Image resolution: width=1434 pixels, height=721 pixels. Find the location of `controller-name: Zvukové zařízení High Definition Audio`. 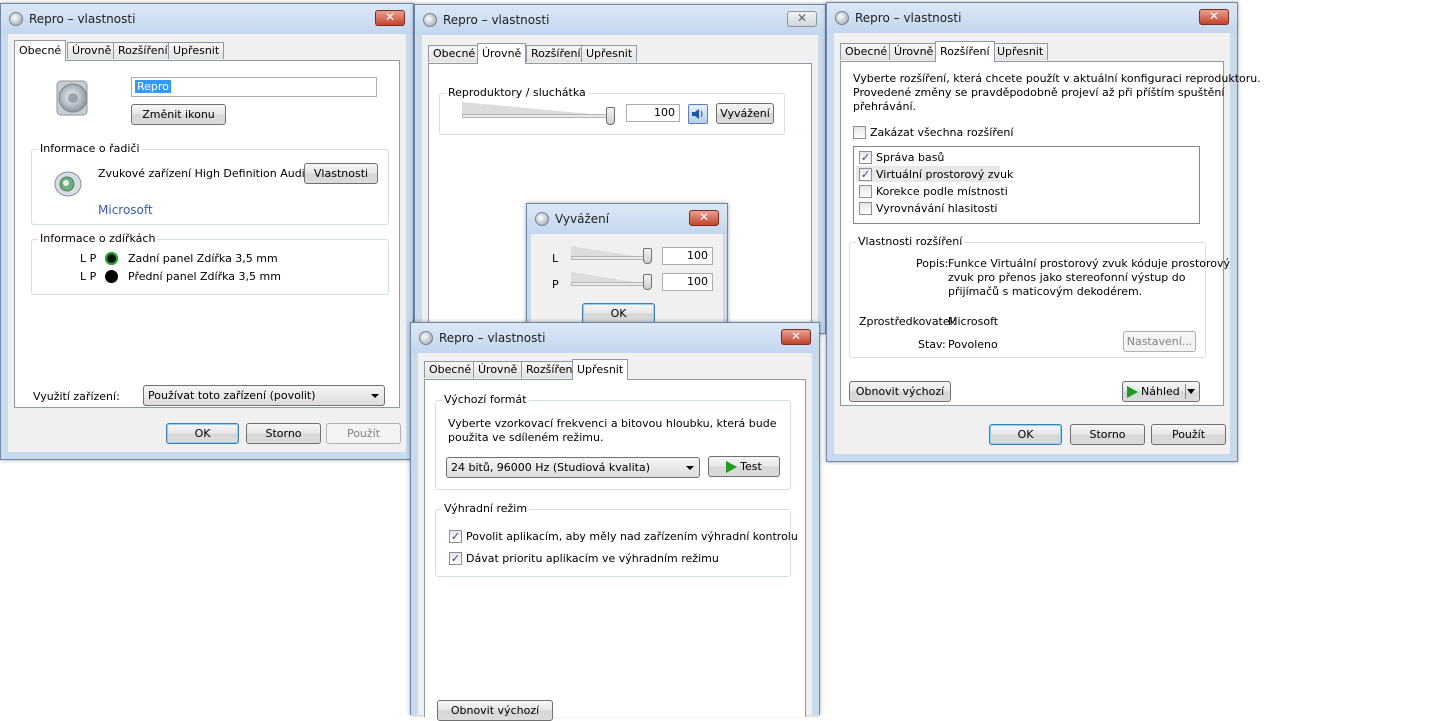

controller-name: Zvukové zařízení High Definition Audio is located at coordinates (205, 173).